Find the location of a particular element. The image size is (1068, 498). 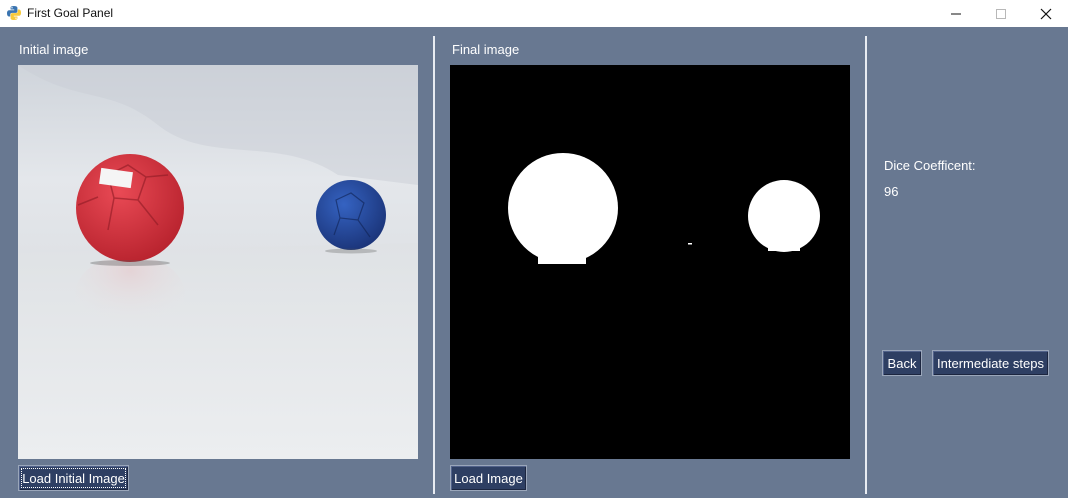

window-title: First Goal Panel is located at coordinates (70, 13).